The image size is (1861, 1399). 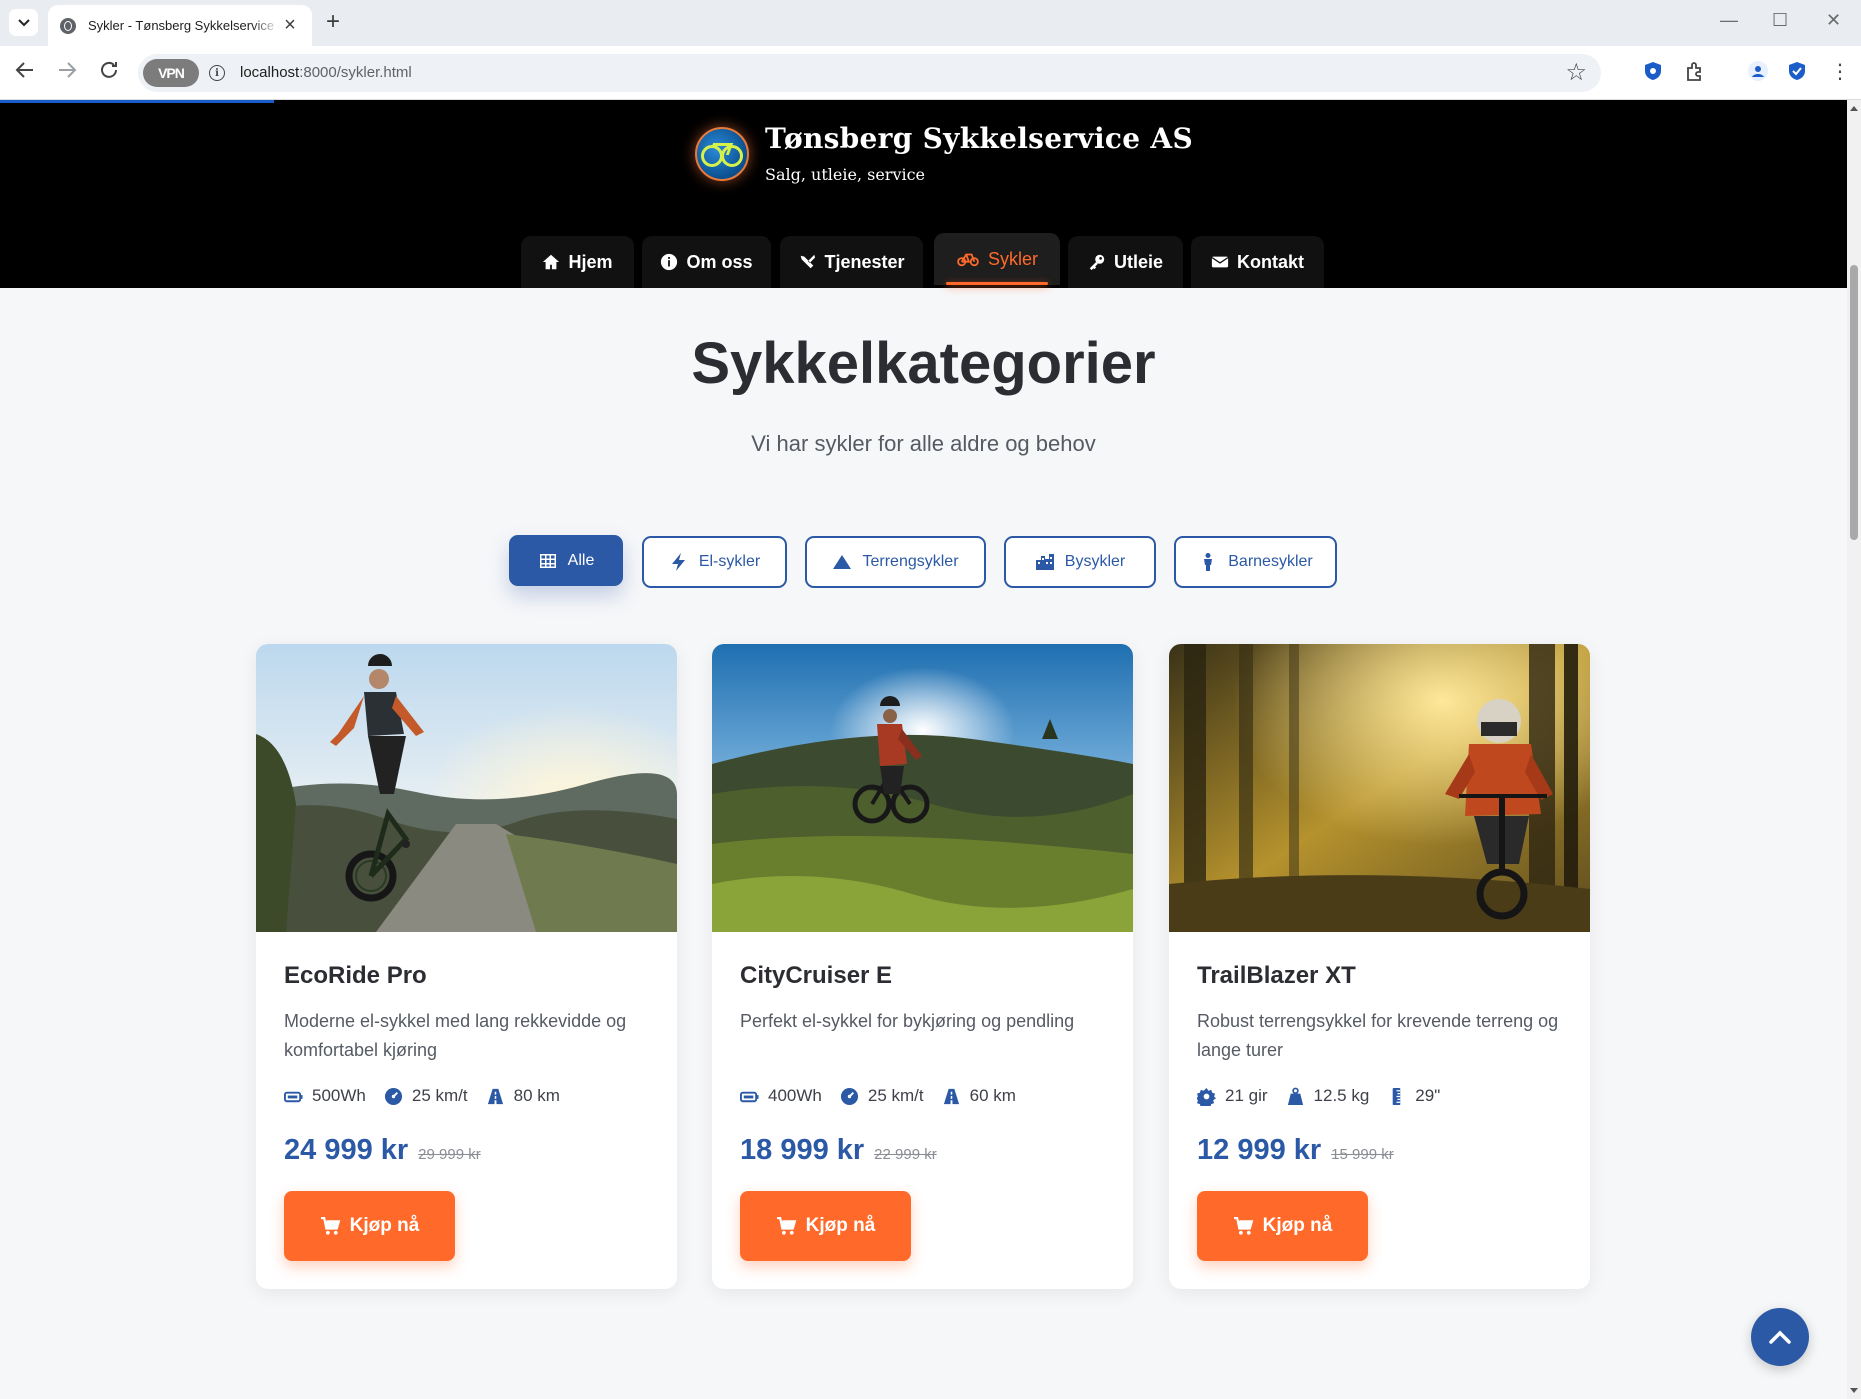 I want to click on browser-toolbar: VPN i localhost:8000/sykler.html ☆ ⋮, so click(x=930, y=73).